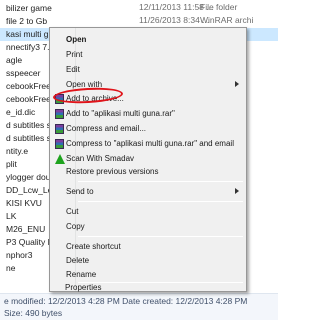  I want to click on menu-item-label: Send to, so click(80, 191).